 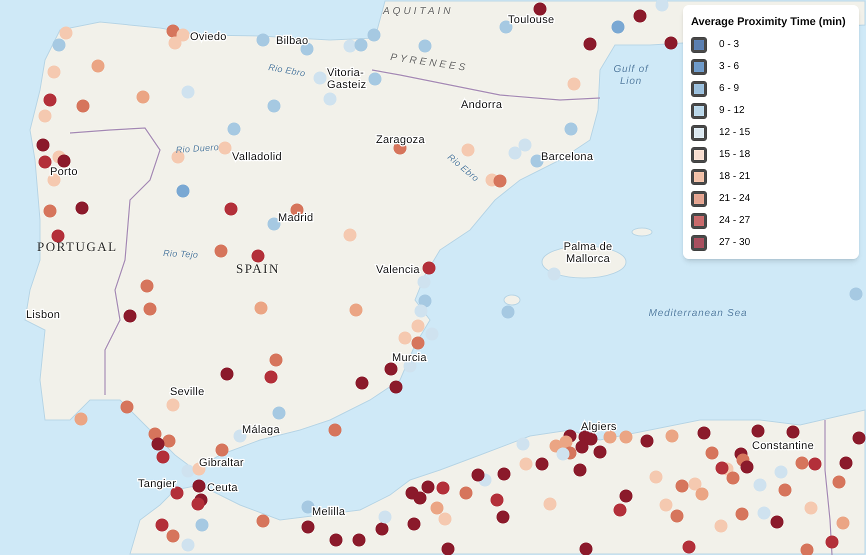 I want to click on legend-label: 0 - 3, so click(x=729, y=45).